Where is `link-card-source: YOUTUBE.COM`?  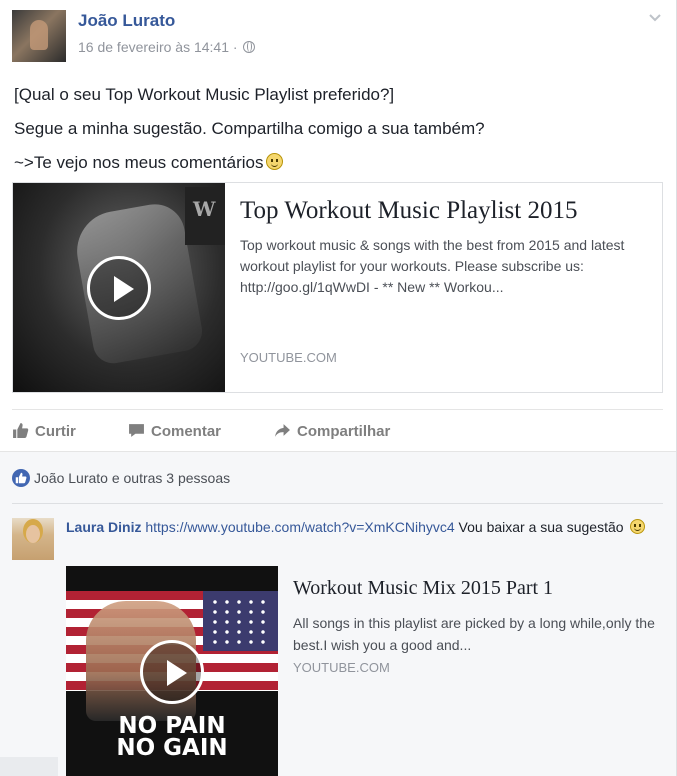 link-card-source: YOUTUBE.COM is located at coordinates (288, 357).